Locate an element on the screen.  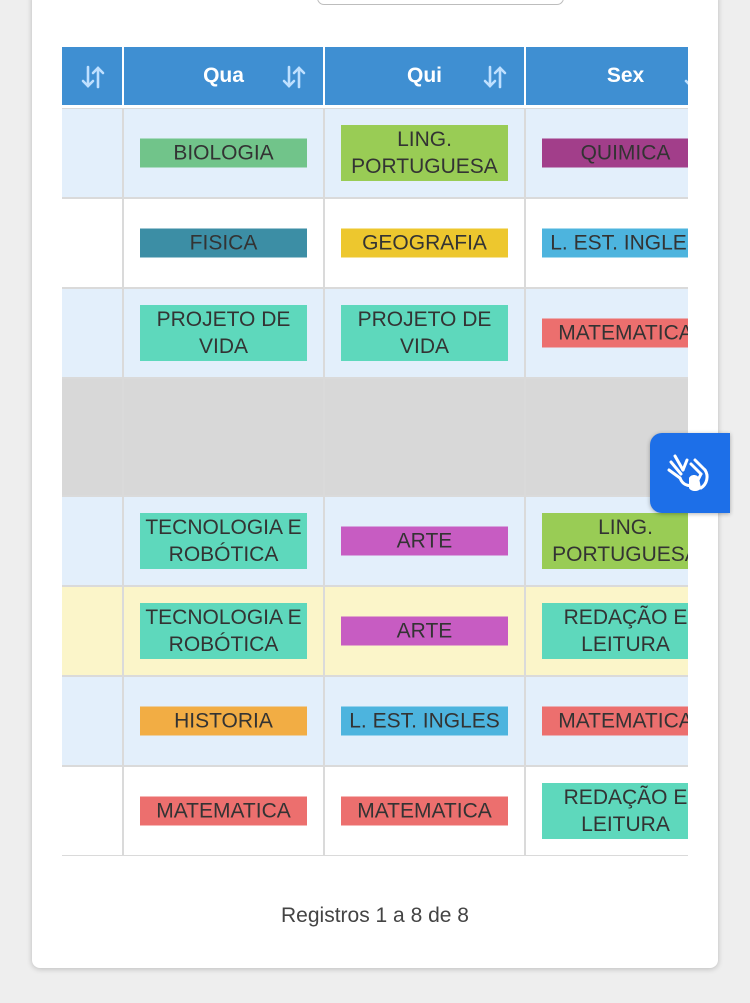
column-header-qua: Qua is located at coordinates (223, 76).